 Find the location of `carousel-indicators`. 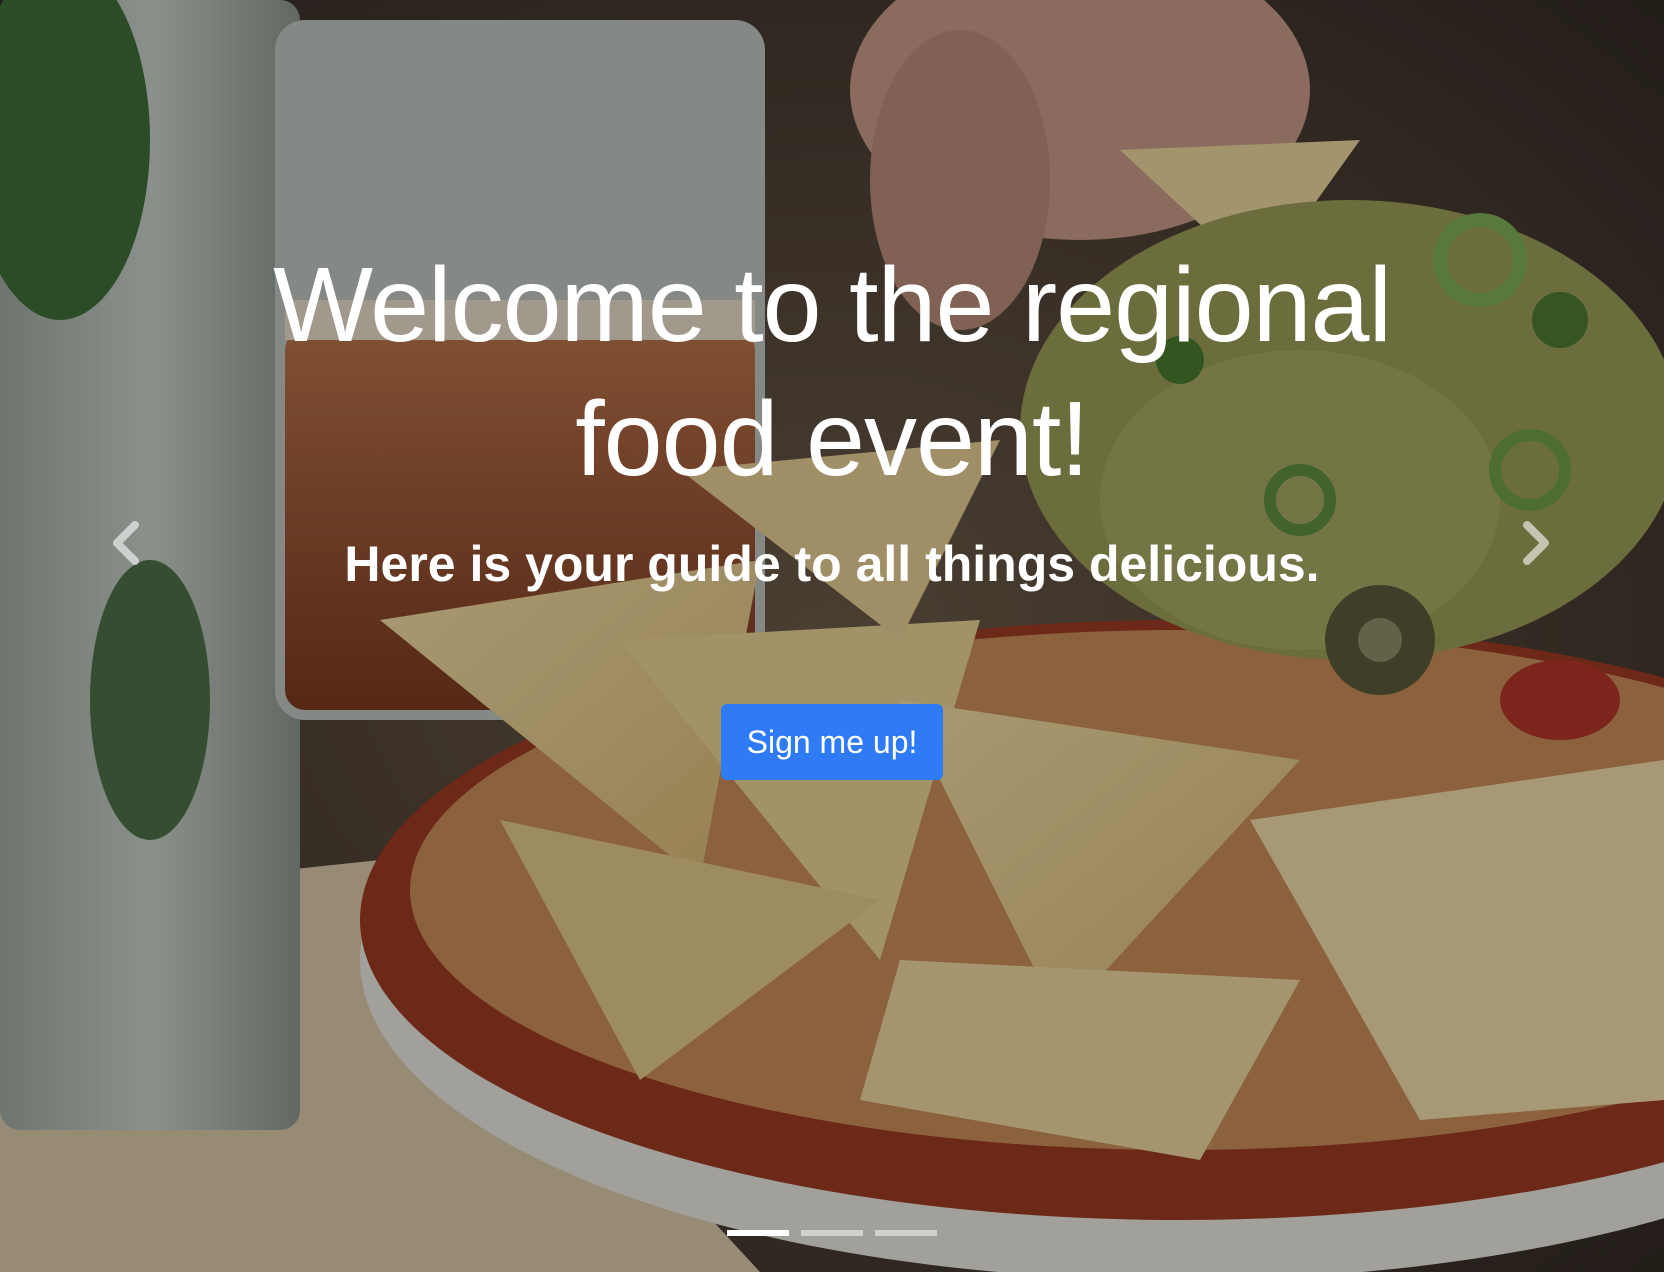

carousel-indicators is located at coordinates (832, 1233).